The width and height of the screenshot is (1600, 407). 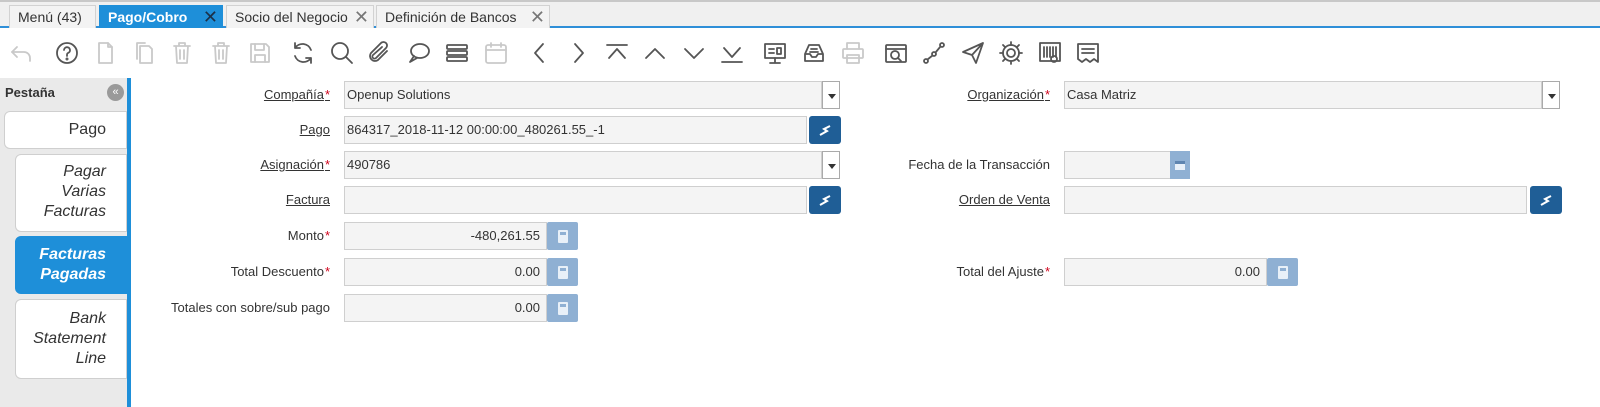 What do you see at coordinates (896, 53) in the screenshot?
I see `zoom-across-icon` at bounding box center [896, 53].